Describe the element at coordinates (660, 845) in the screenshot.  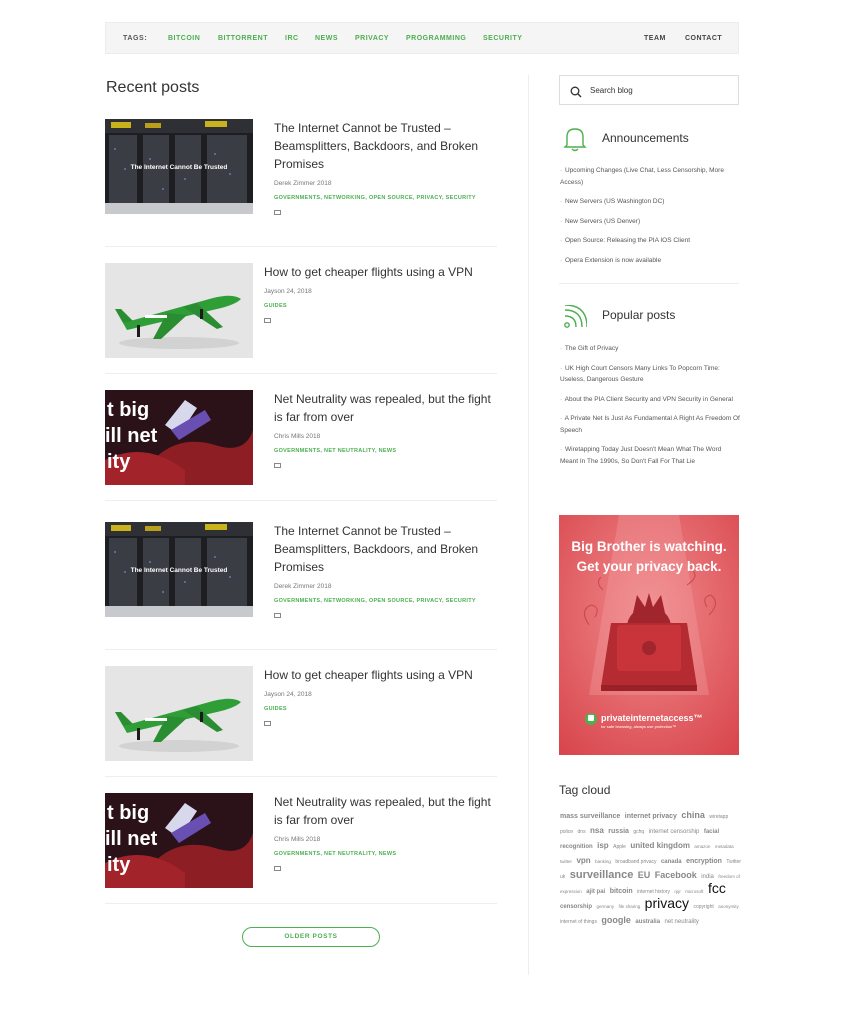
I see `tag-cloud-item: united kingdom` at that location.